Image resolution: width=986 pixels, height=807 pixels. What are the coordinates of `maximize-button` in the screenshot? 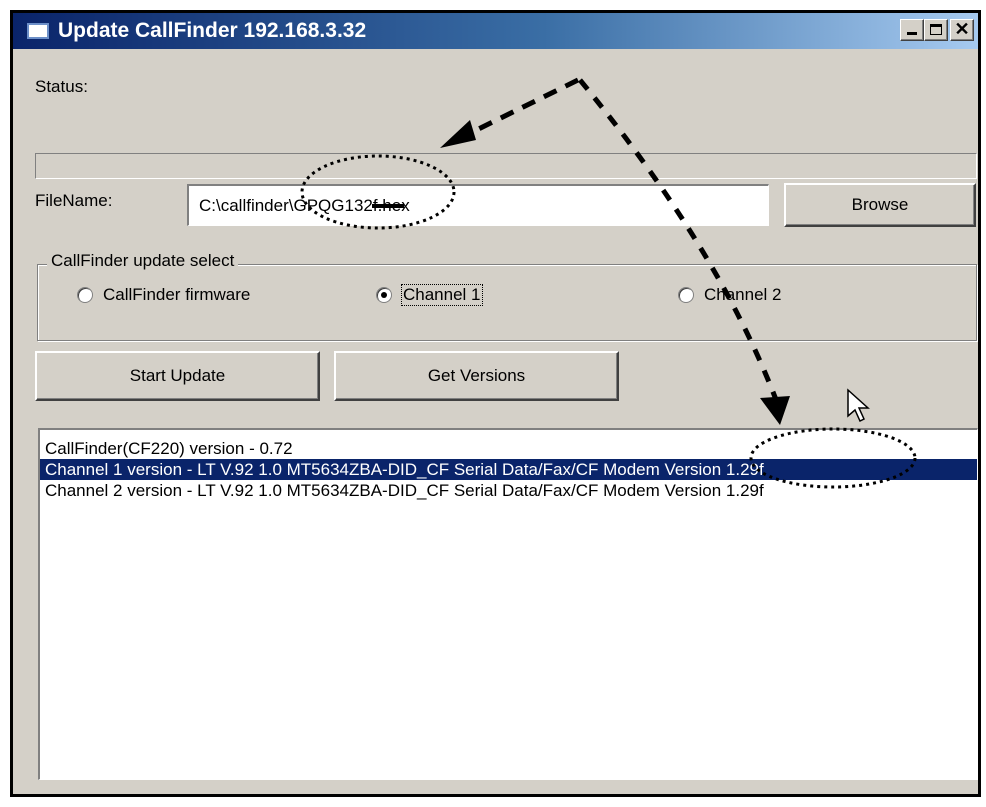 It's located at (936, 30).